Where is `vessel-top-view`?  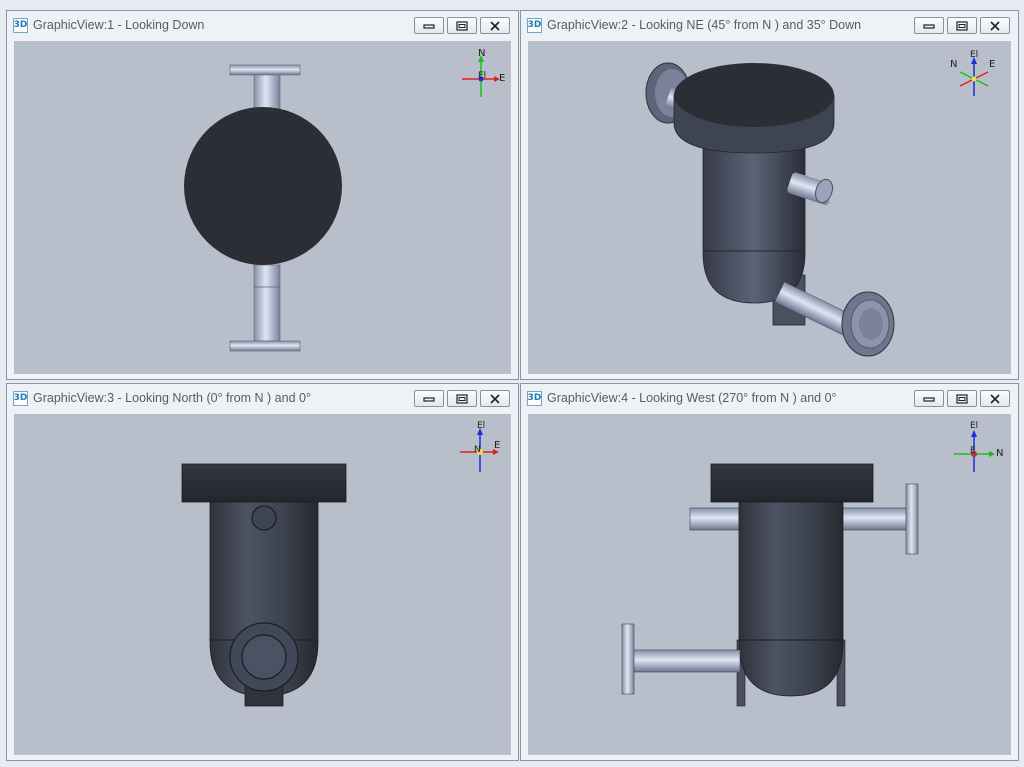
vessel-top-view is located at coordinates (263, 208).